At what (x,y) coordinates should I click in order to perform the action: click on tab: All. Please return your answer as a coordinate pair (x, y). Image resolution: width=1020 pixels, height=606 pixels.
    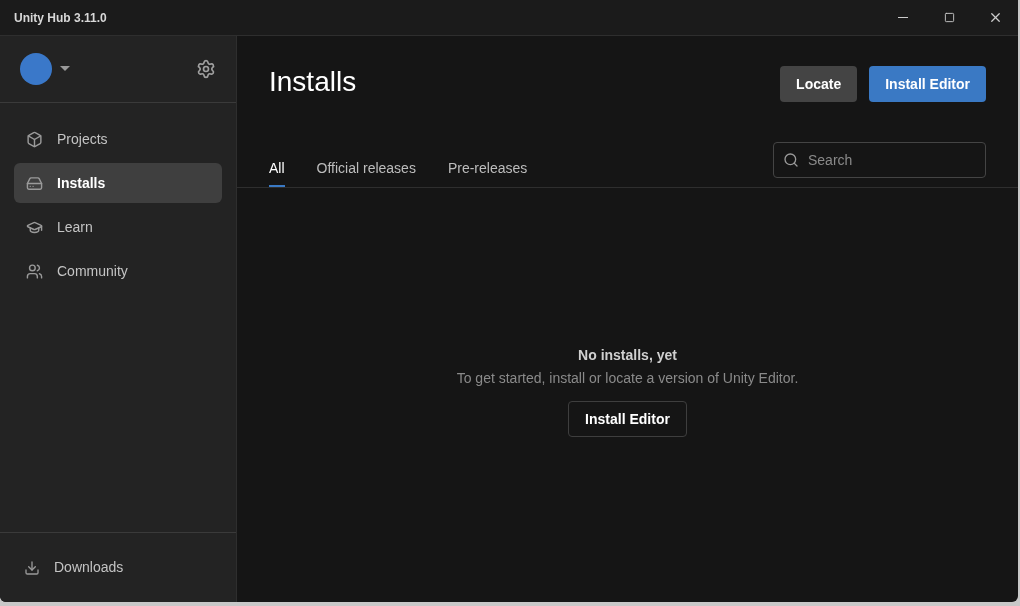
    Looking at the image, I should click on (277, 169).